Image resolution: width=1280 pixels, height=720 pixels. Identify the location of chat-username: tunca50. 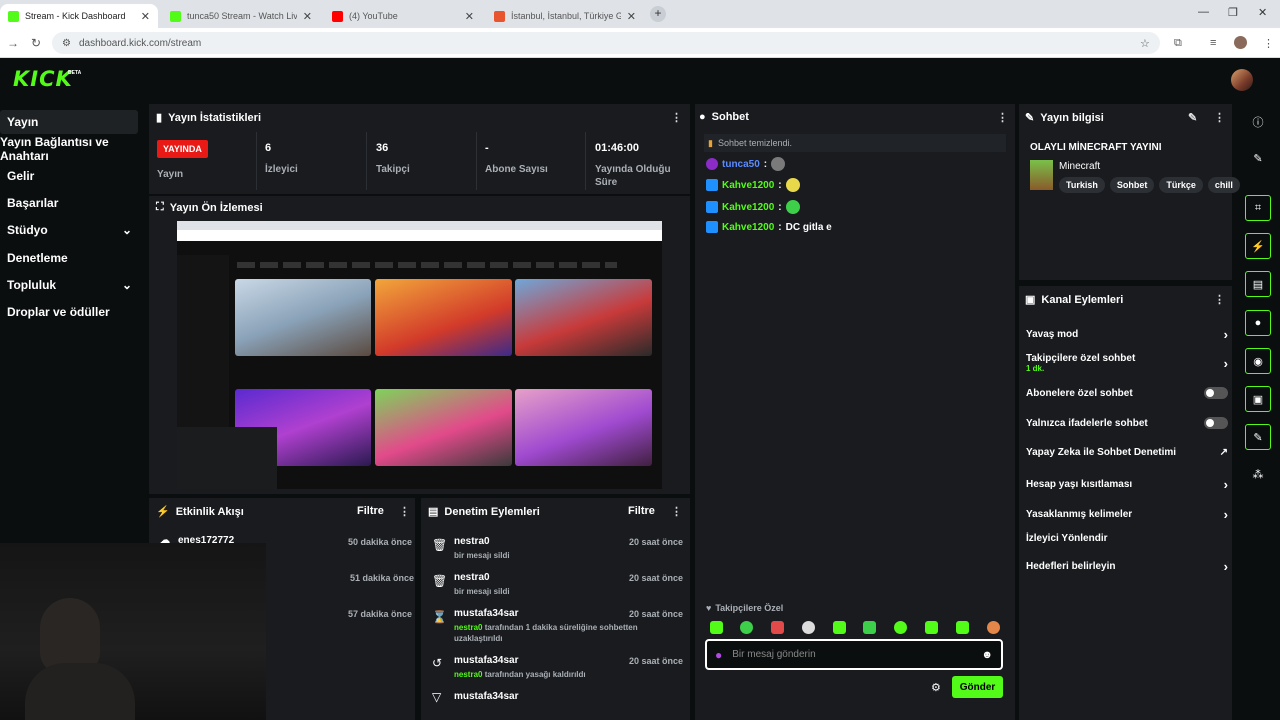
(741, 164).